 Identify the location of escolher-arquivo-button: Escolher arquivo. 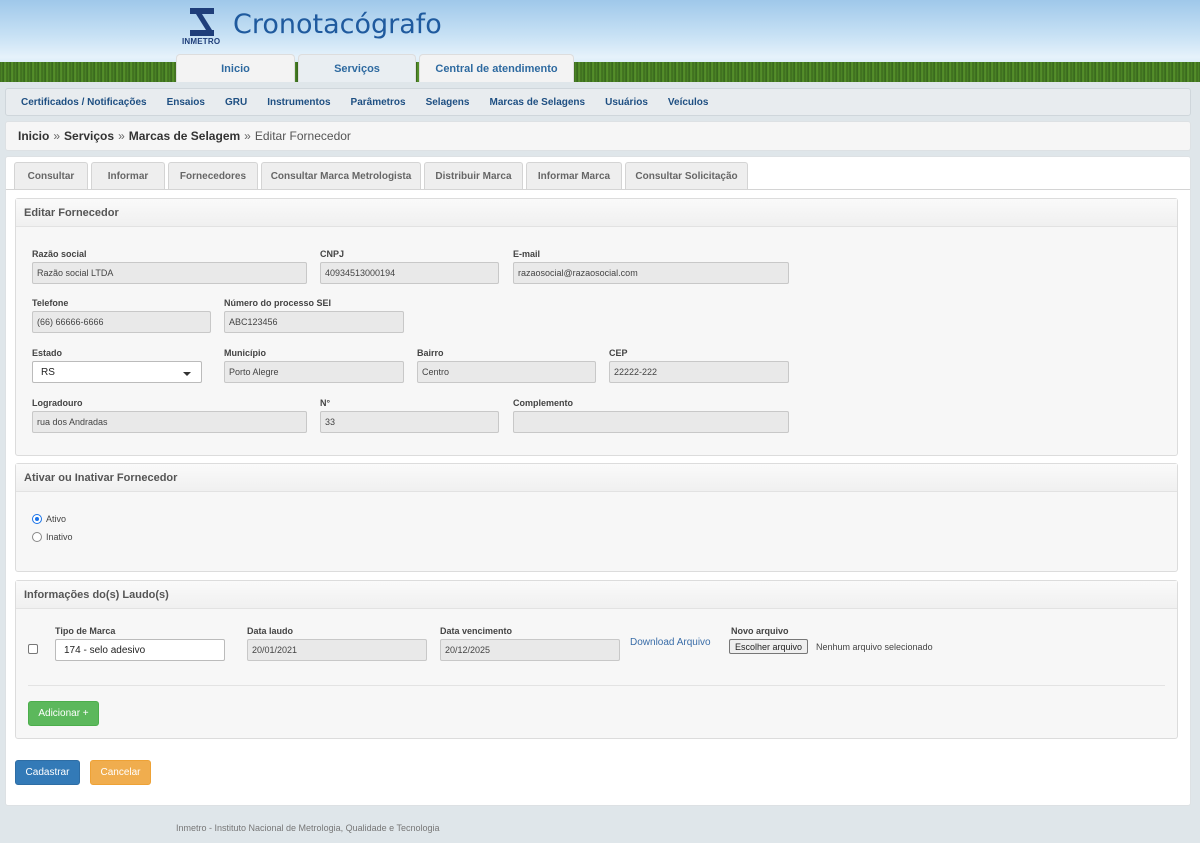
(769, 646).